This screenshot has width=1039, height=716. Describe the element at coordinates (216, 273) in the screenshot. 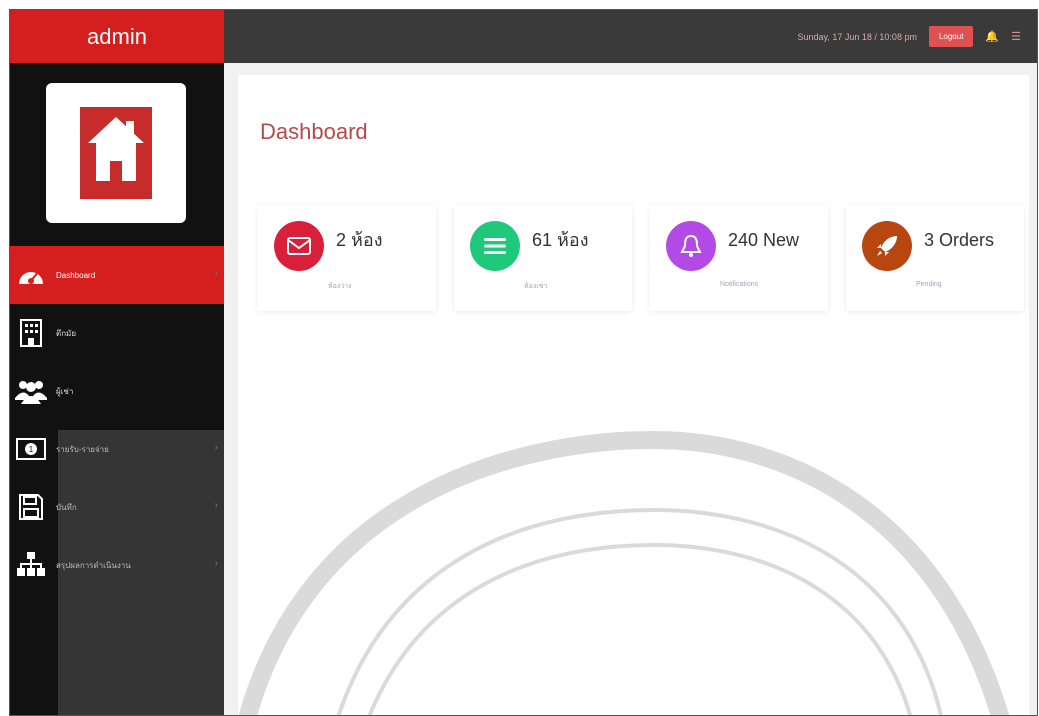

I see `chevron-right-icon: ›` at that location.